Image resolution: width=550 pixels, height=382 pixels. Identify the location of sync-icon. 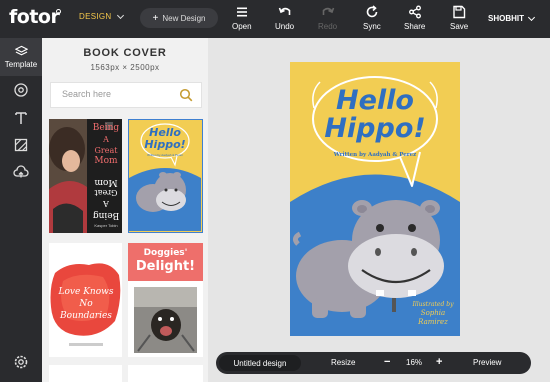
(372, 11).